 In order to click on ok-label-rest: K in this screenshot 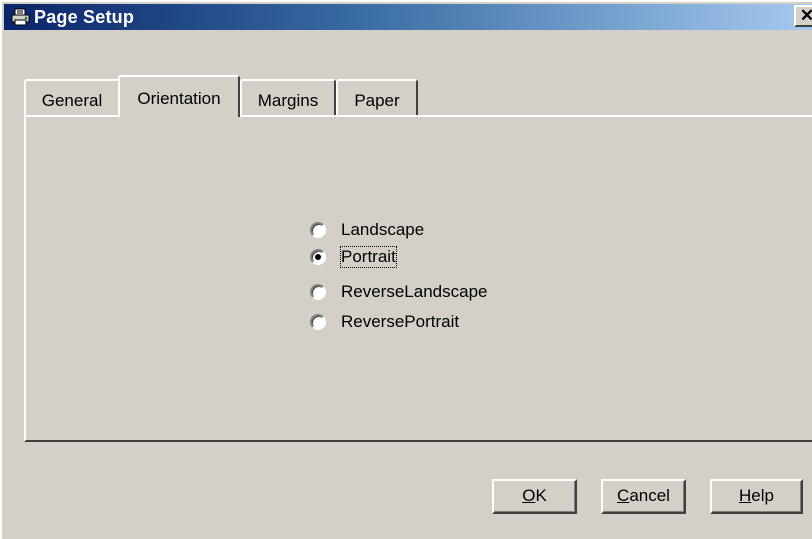, I will do `click(541, 495)`.